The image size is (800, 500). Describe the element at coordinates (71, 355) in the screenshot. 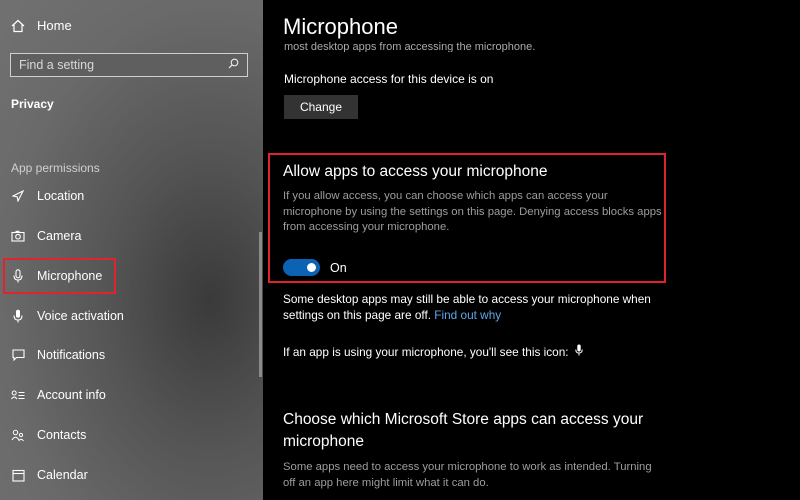

I see `sidebar-item-label: Notifications` at that location.